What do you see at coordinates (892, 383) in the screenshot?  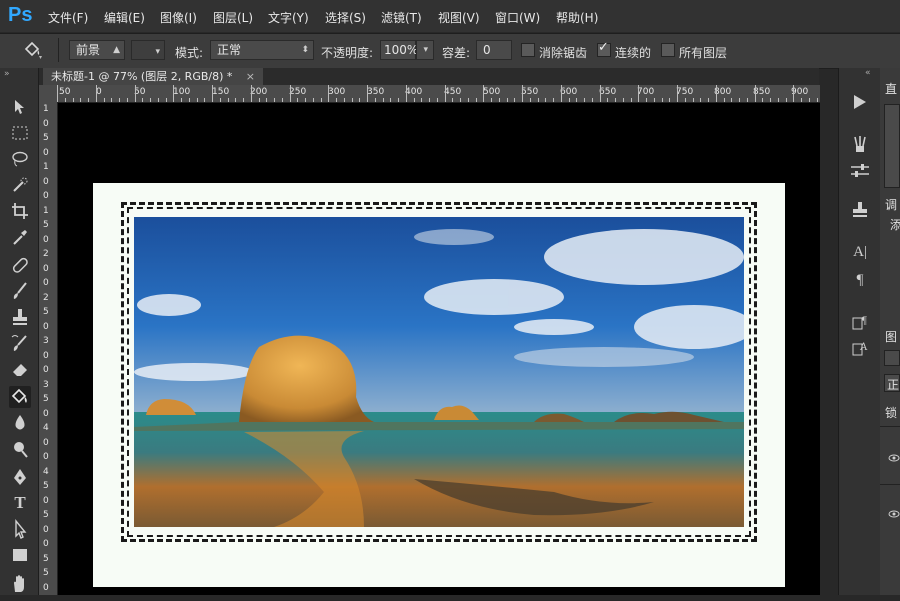 I see `blend-mode-select: 正` at bounding box center [892, 383].